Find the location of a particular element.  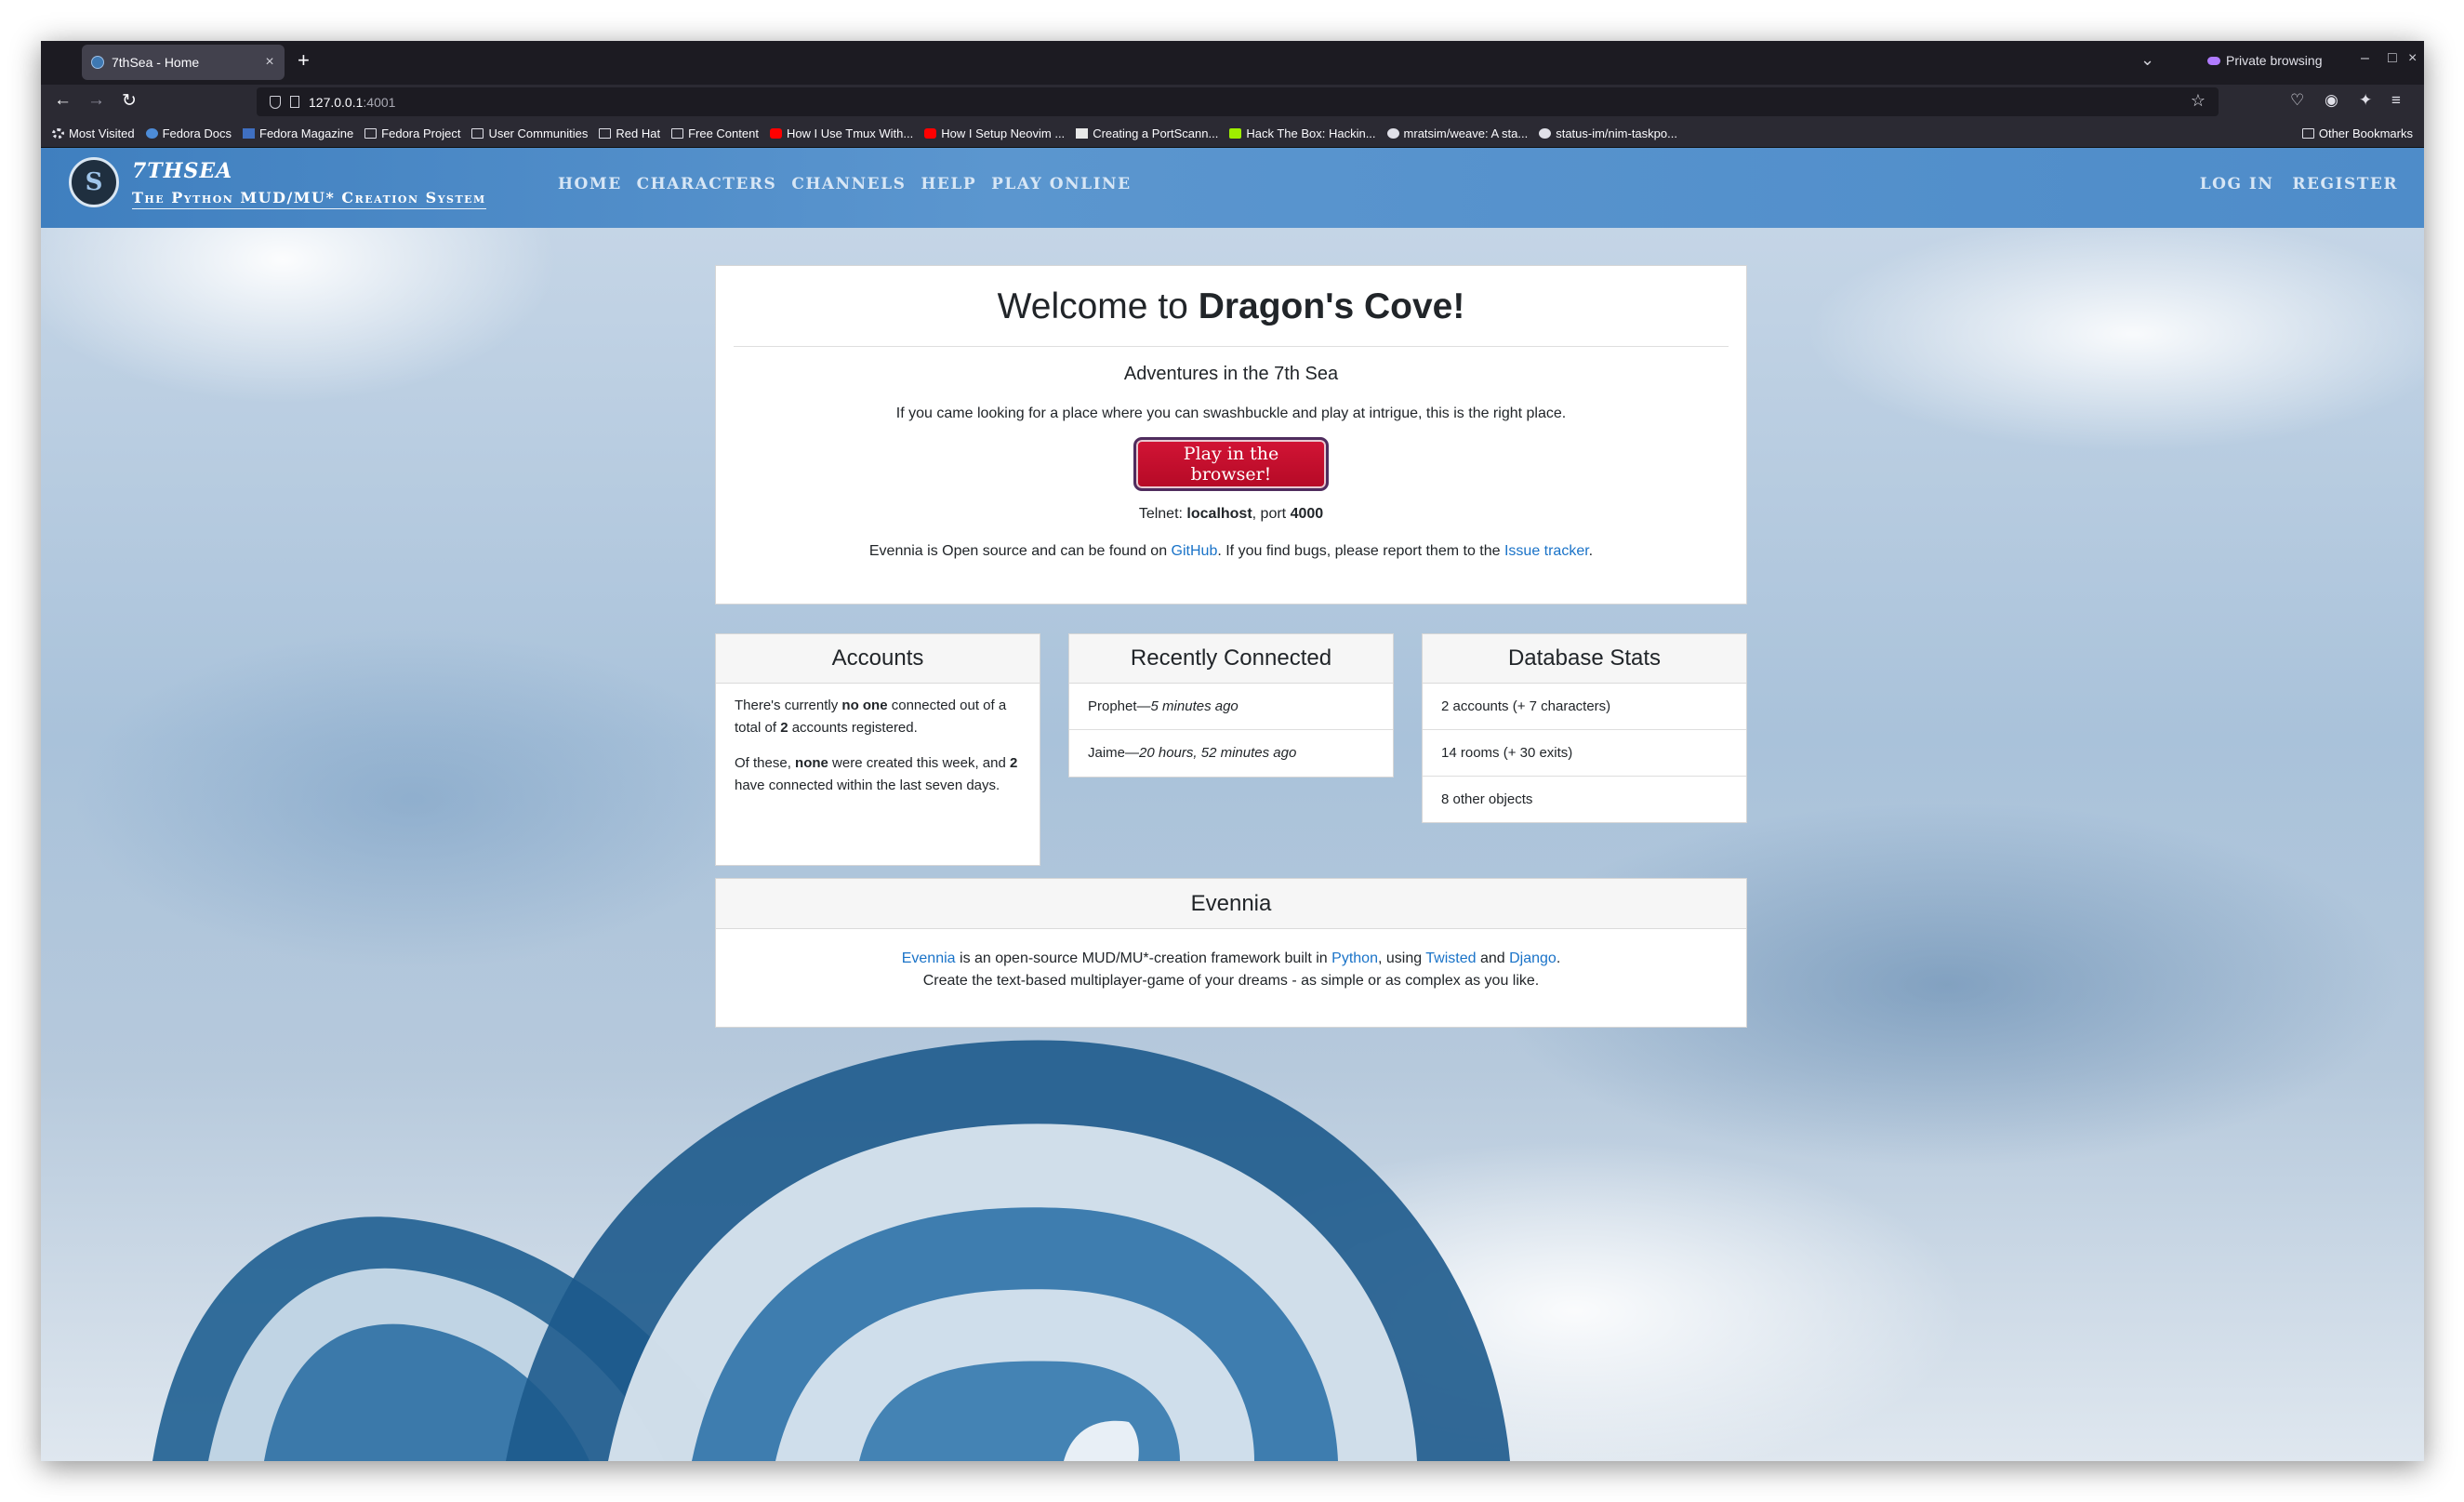

divider is located at coordinates (1231, 346).